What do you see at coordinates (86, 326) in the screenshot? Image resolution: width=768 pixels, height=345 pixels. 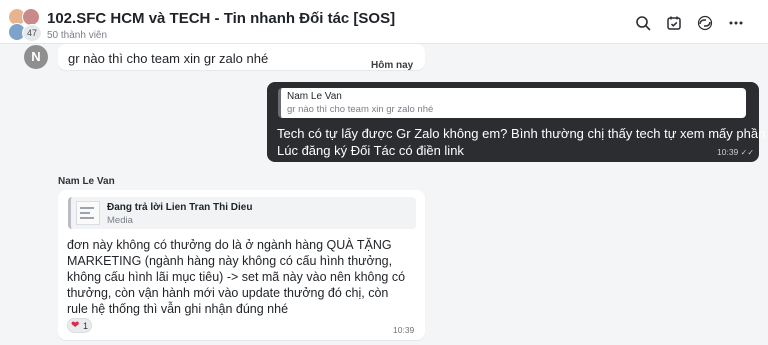 I see `reaction-count: 1` at bounding box center [86, 326].